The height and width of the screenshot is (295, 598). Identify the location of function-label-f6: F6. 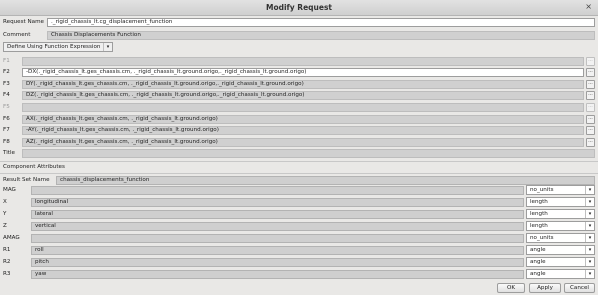
(6, 119).